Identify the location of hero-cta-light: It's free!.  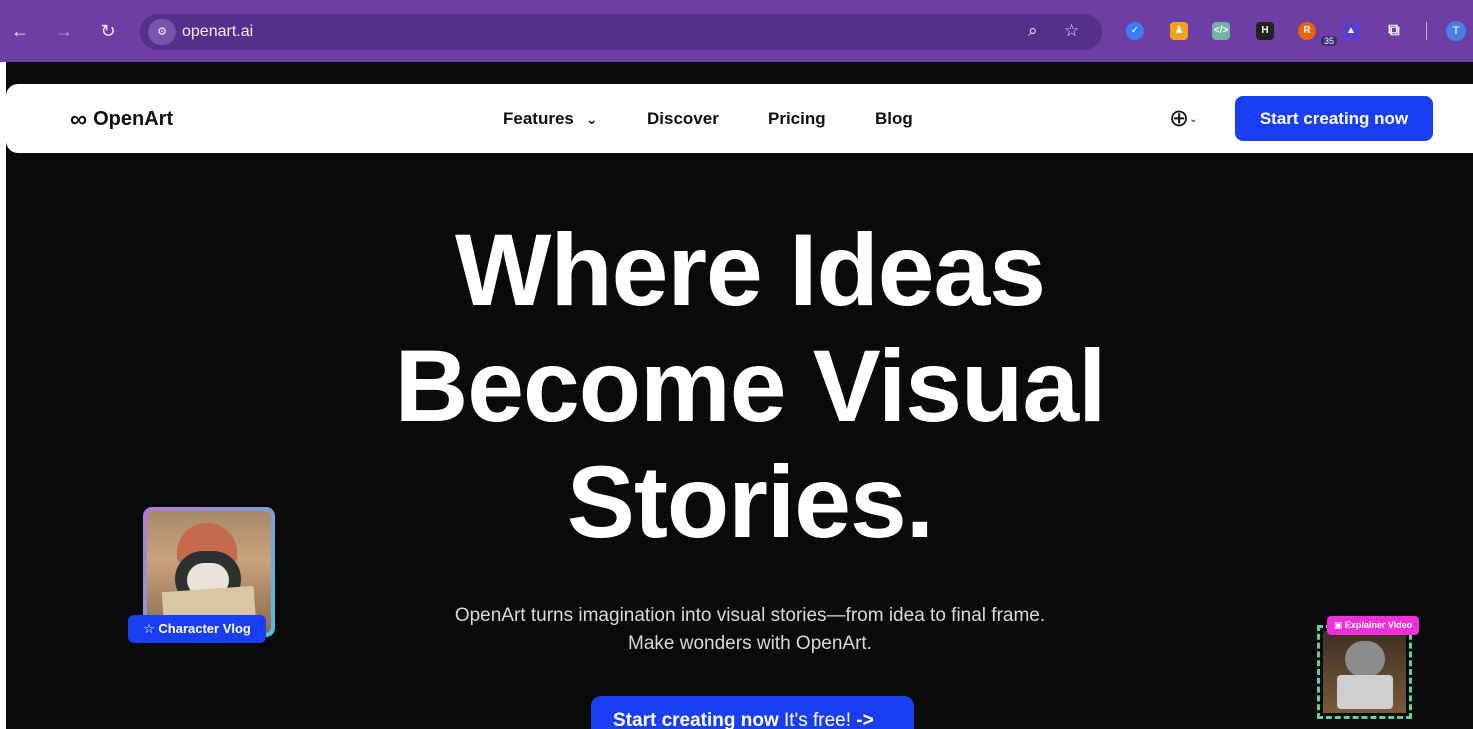
(818, 719).